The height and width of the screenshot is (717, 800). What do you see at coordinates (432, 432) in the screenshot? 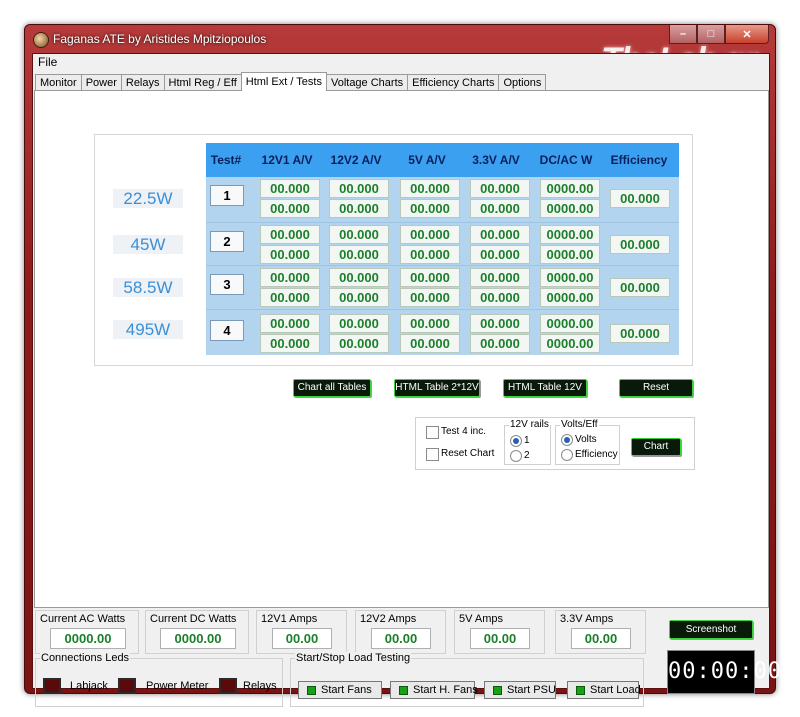
I see `test4-inc-checkbox` at bounding box center [432, 432].